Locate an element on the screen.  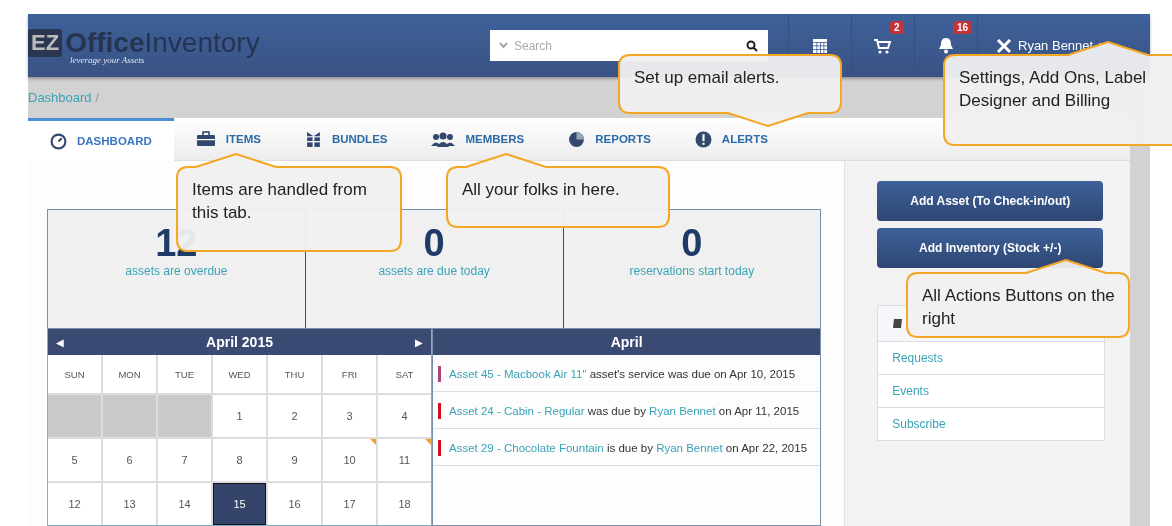
previous-month-button: ◀ is located at coordinates (60, 342).